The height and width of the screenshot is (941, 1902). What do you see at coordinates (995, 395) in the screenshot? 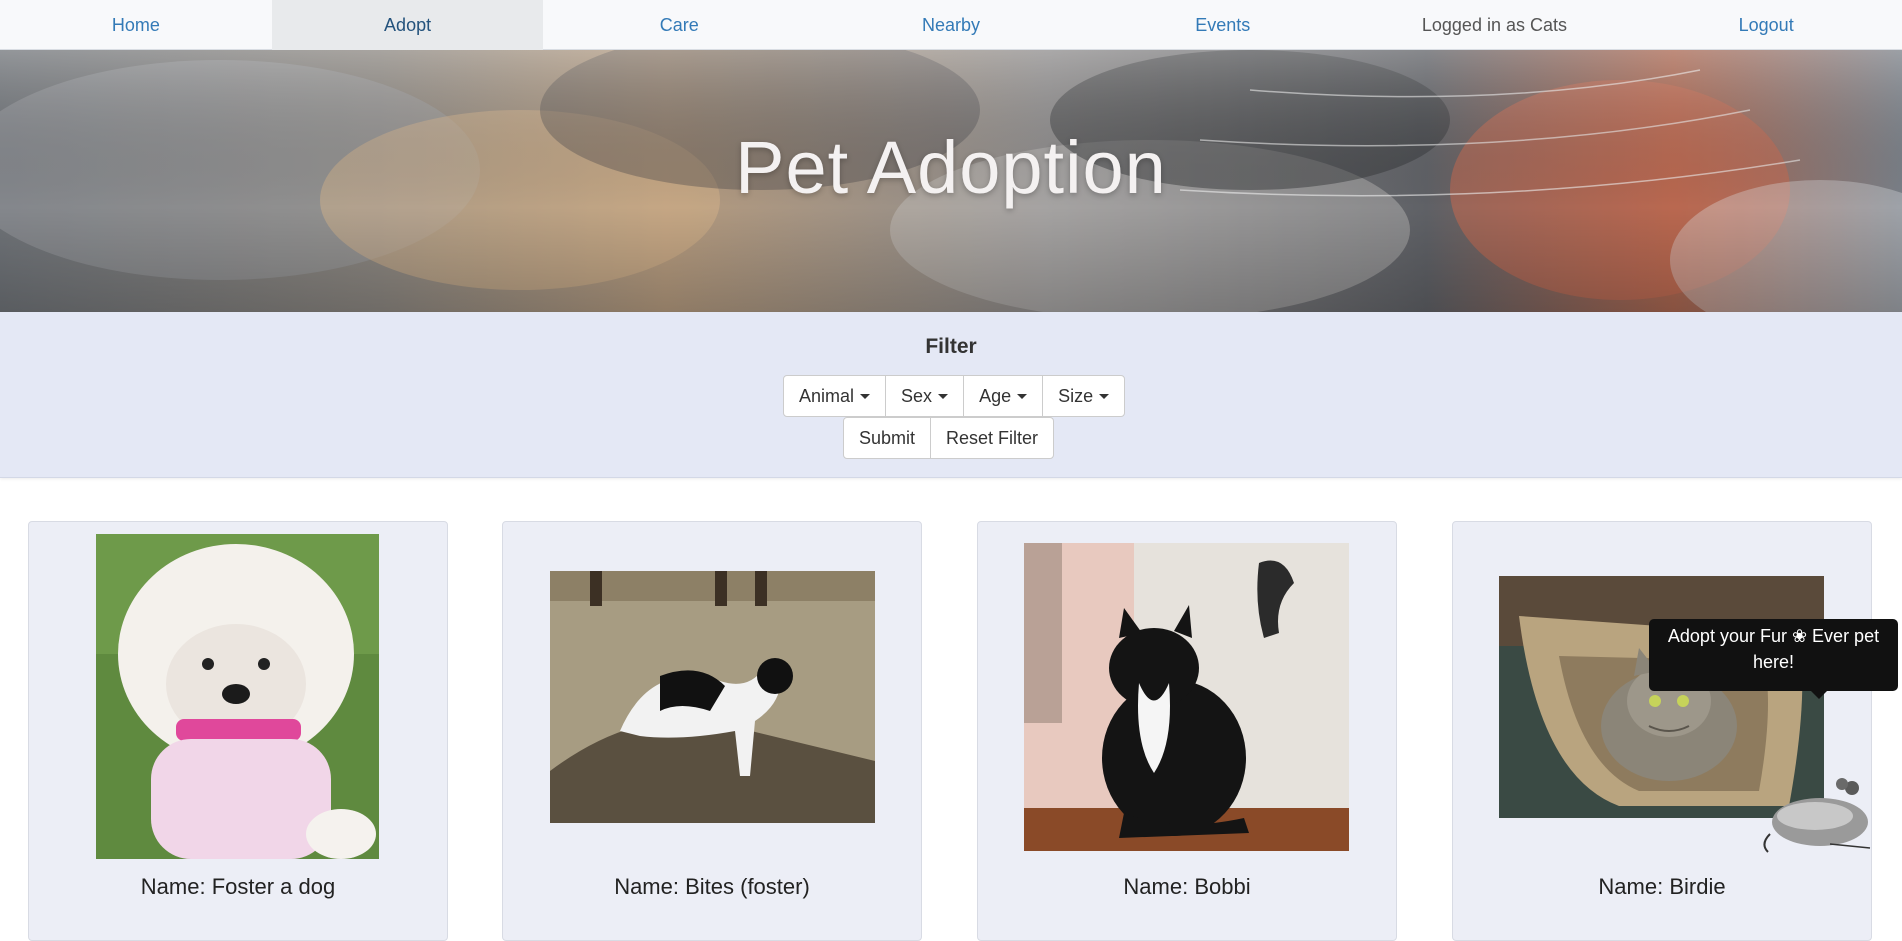
I see `age-dropdown-label: Age` at bounding box center [995, 395].